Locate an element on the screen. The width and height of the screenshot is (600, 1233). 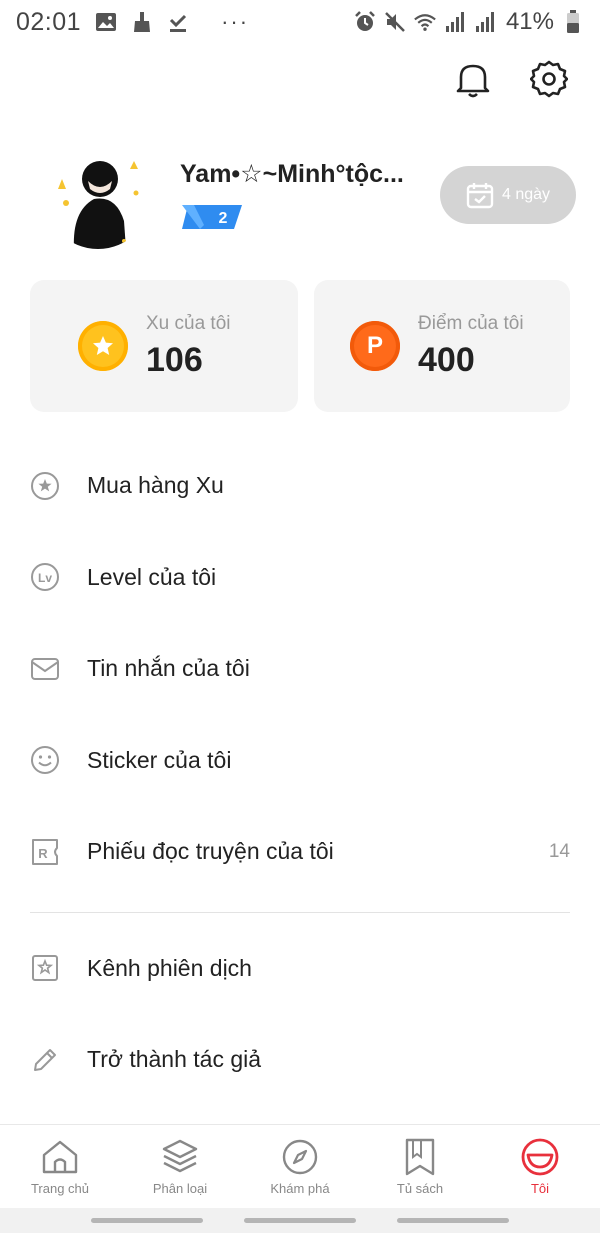
points-label: Điểm của tôi is located at coordinates (471, 323).